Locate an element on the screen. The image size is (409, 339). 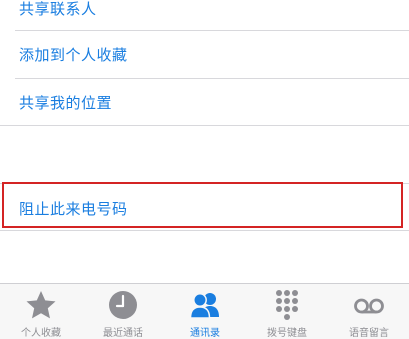
add-to-favorites-label: 添加到个人收藏 is located at coordinates (73, 55).